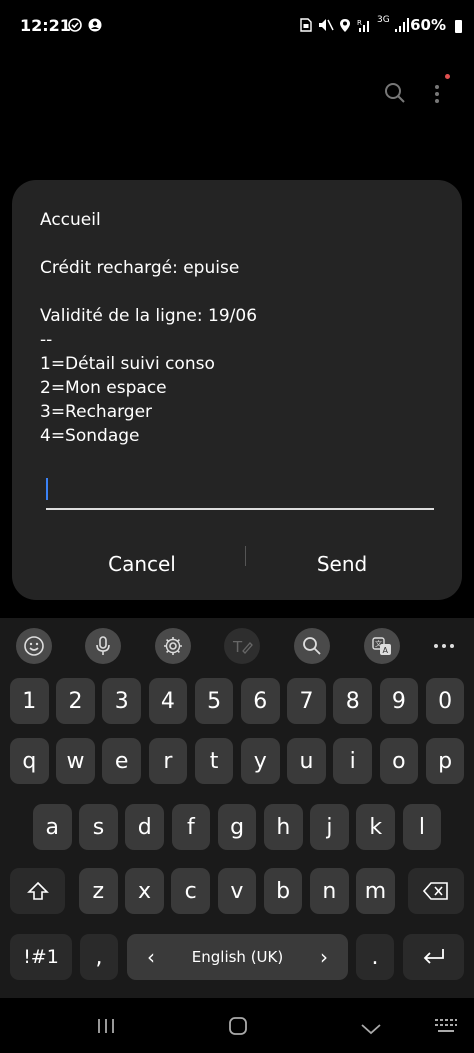 The height and width of the screenshot is (1053, 474). Describe the element at coordinates (106, 1028) in the screenshot. I see `recents-icon` at that location.